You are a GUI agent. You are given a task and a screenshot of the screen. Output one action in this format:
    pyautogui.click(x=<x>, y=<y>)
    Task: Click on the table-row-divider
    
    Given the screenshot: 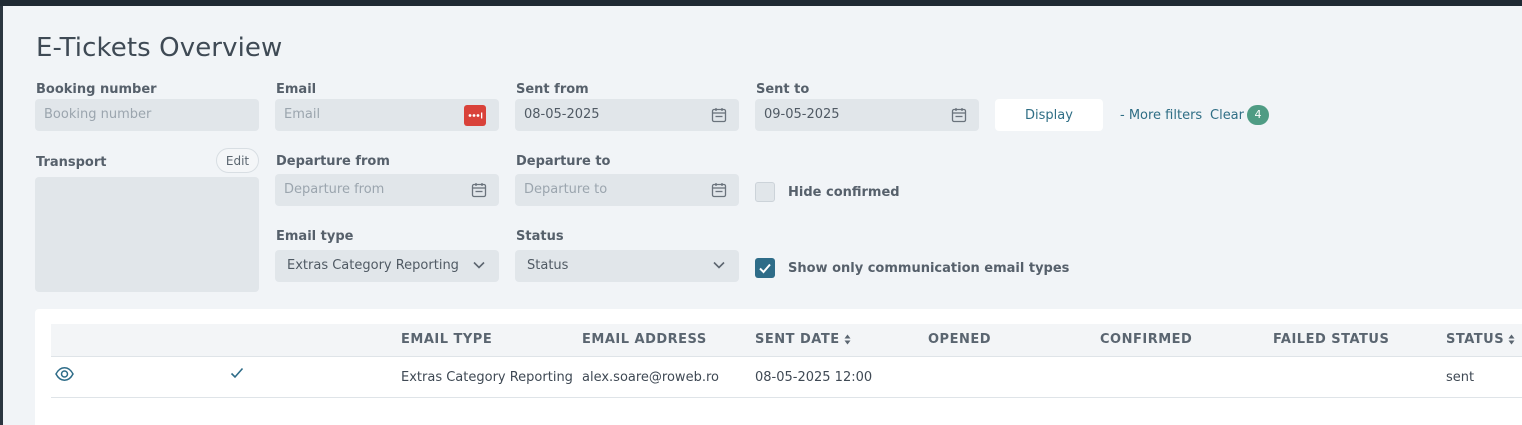 What is the action you would take?
    pyautogui.click(x=786, y=397)
    